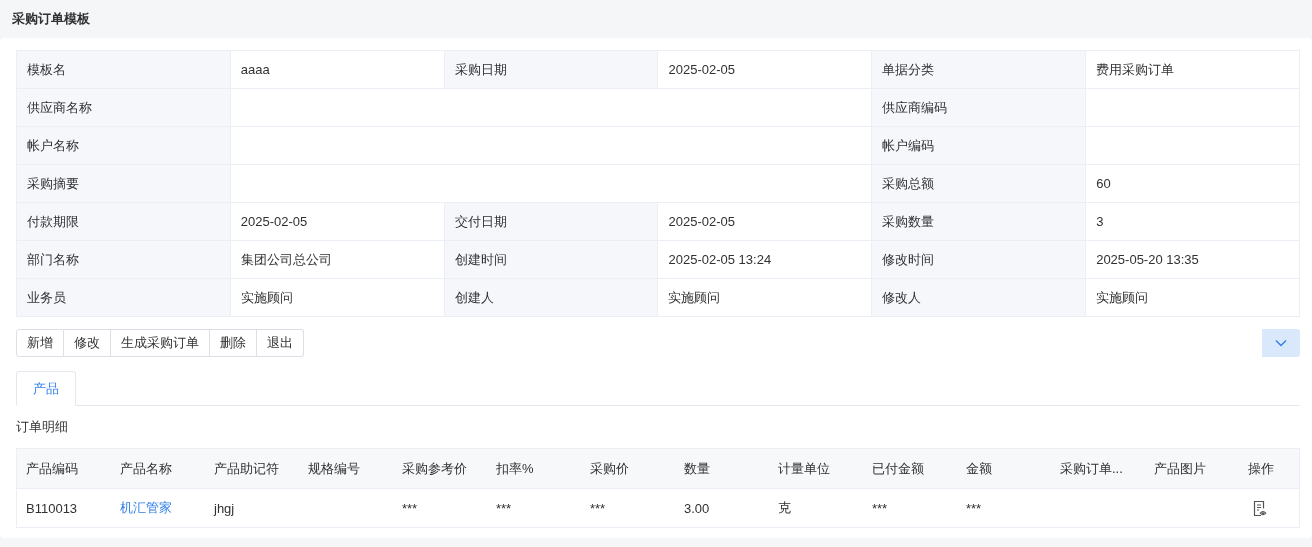  What do you see at coordinates (551, 70) in the screenshot?
I see `field-label: 采购日期` at bounding box center [551, 70].